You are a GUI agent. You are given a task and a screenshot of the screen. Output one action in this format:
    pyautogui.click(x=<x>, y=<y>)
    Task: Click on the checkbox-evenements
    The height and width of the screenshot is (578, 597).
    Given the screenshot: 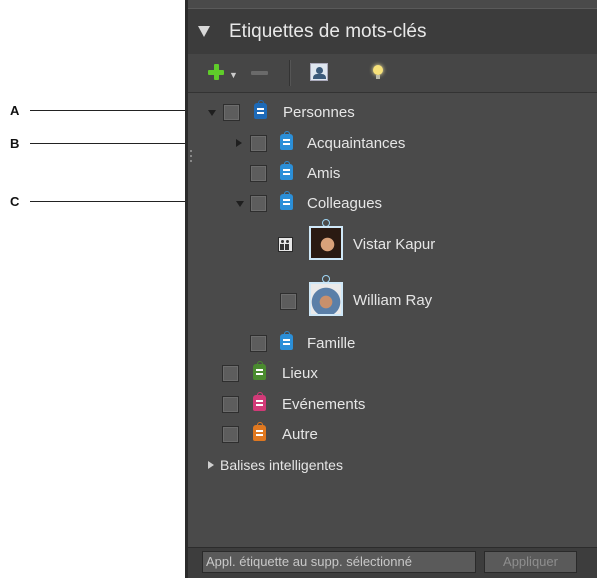 What is the action you would take?
    pyautogui.click(x=230, y=404)
    